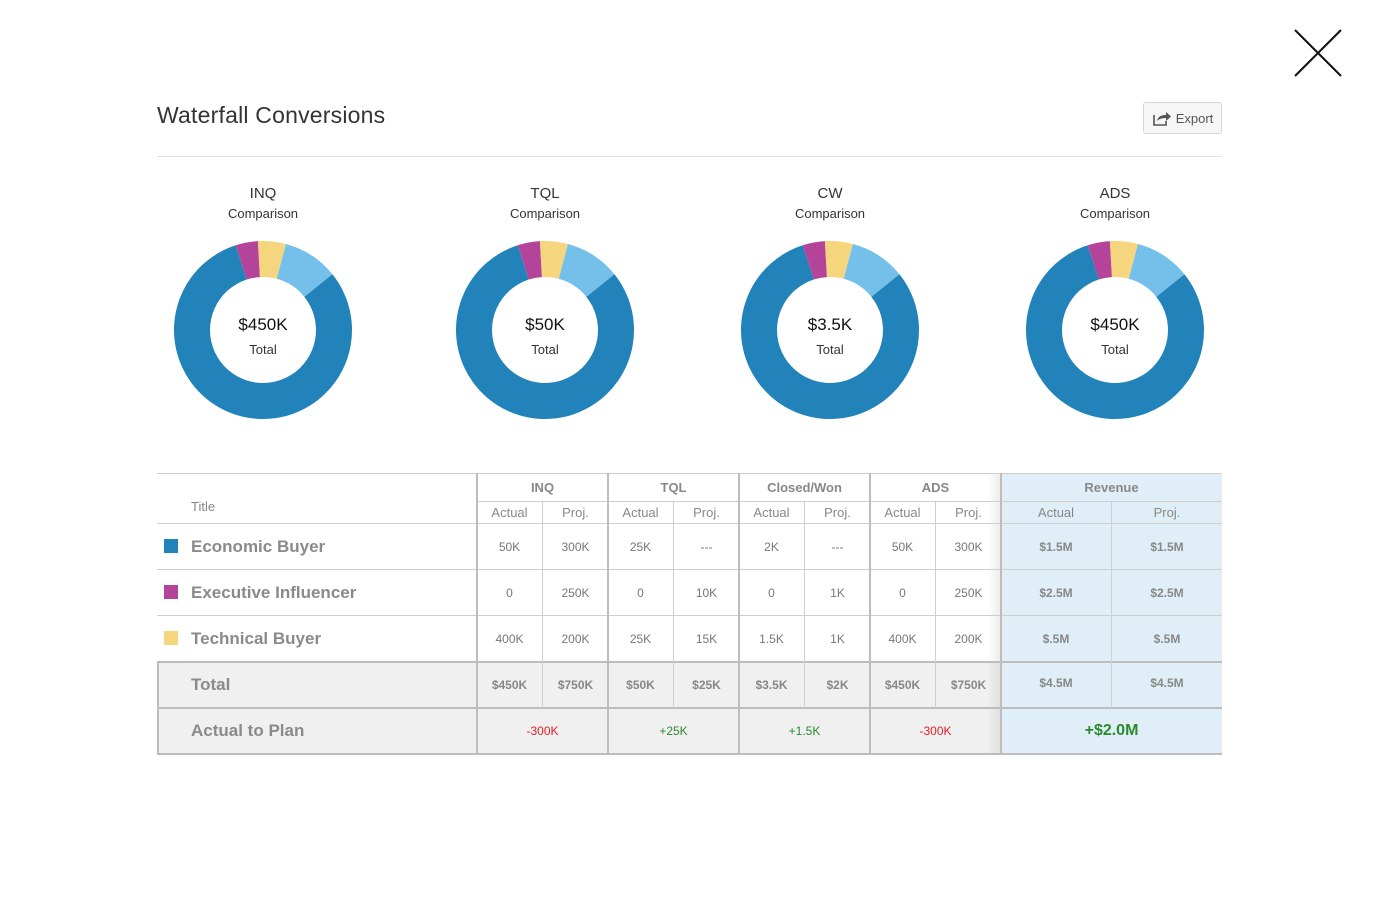 This screenshot has width=1380, height=905. What do you see at coordinates (1115, 310) in the screenshot?
I see `donut-panel-ads: ADS Comparison $450K Total` at bounding box center [1115, 310].